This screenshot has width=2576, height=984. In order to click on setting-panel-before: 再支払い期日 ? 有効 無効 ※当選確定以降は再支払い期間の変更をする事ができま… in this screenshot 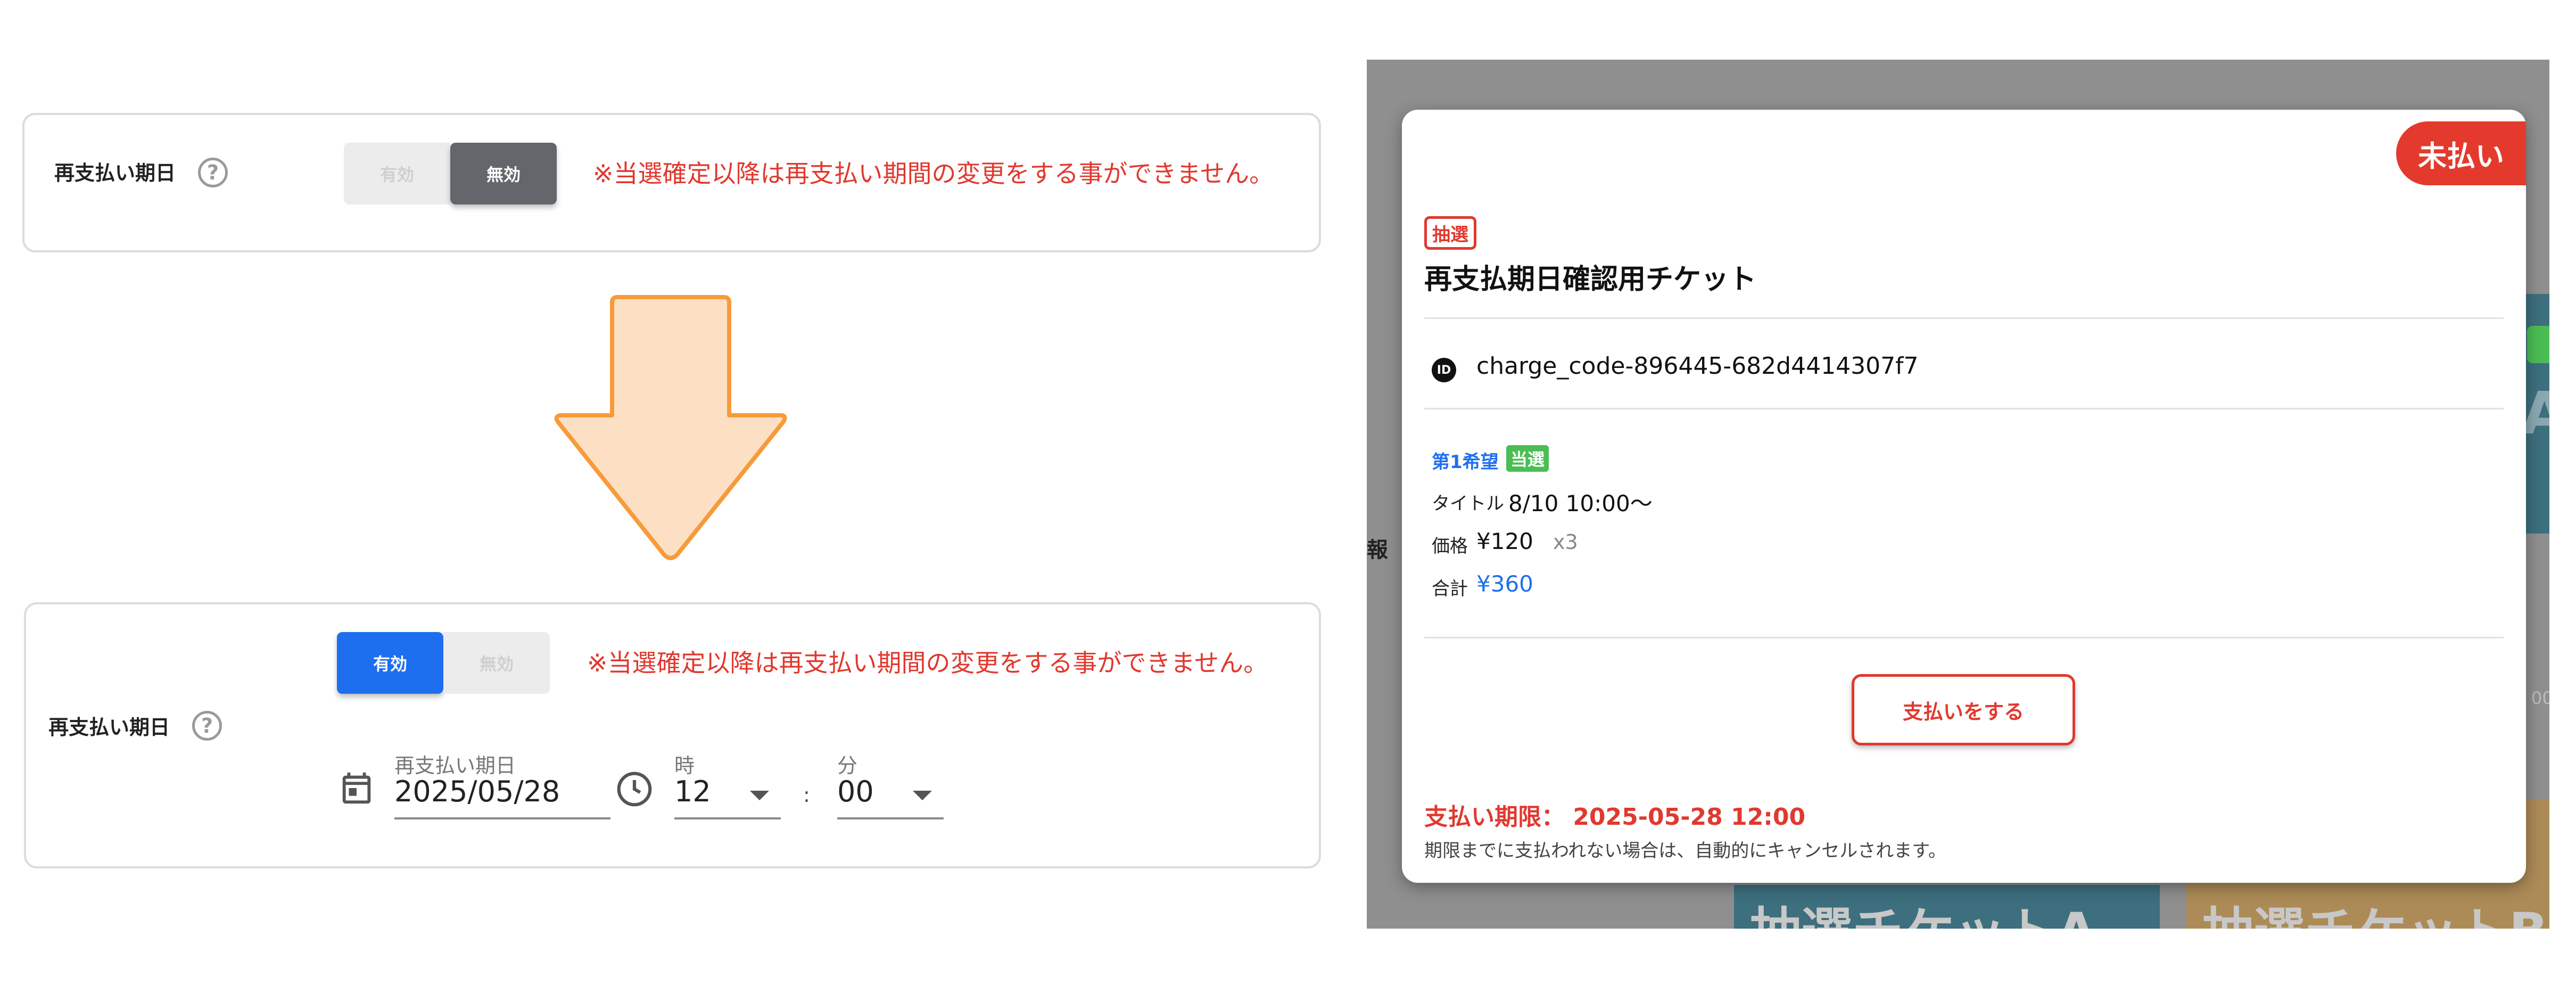, I will do `click(671, 182)`.